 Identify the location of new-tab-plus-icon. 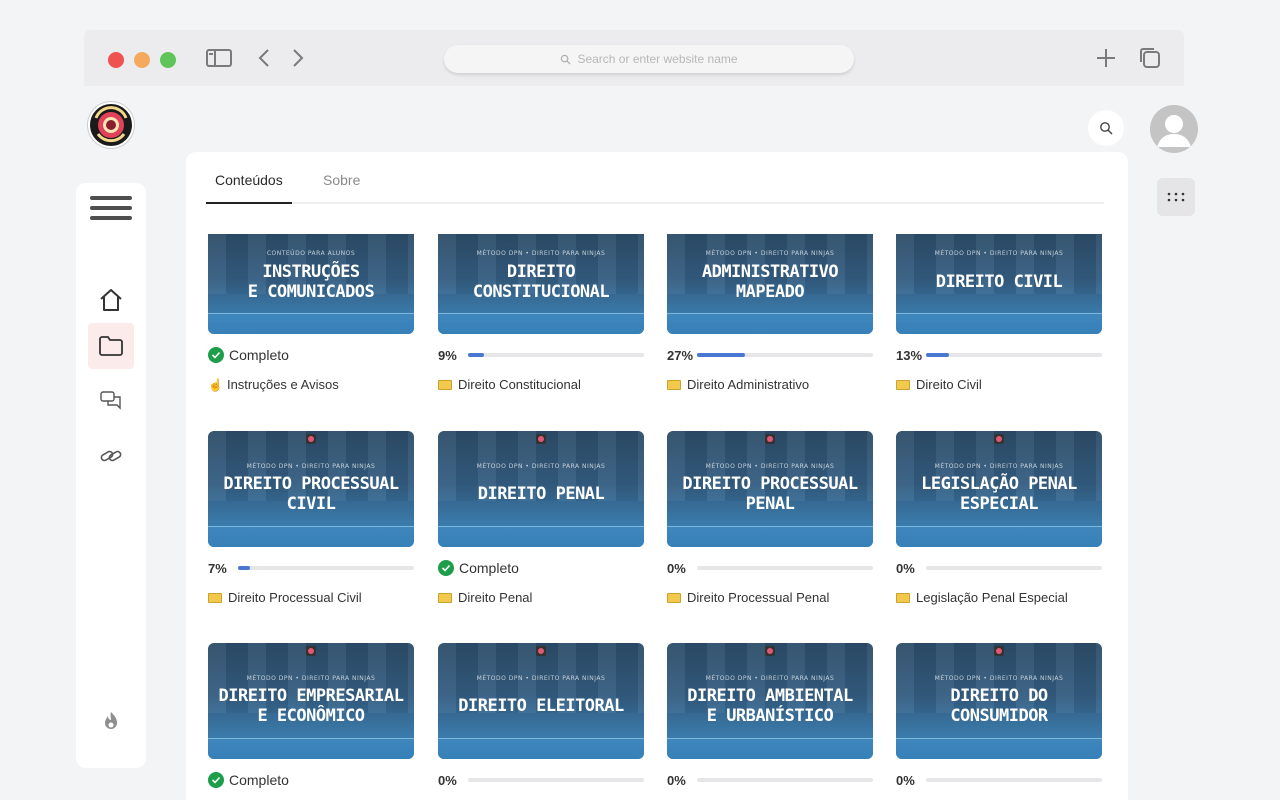
(1106, 58).